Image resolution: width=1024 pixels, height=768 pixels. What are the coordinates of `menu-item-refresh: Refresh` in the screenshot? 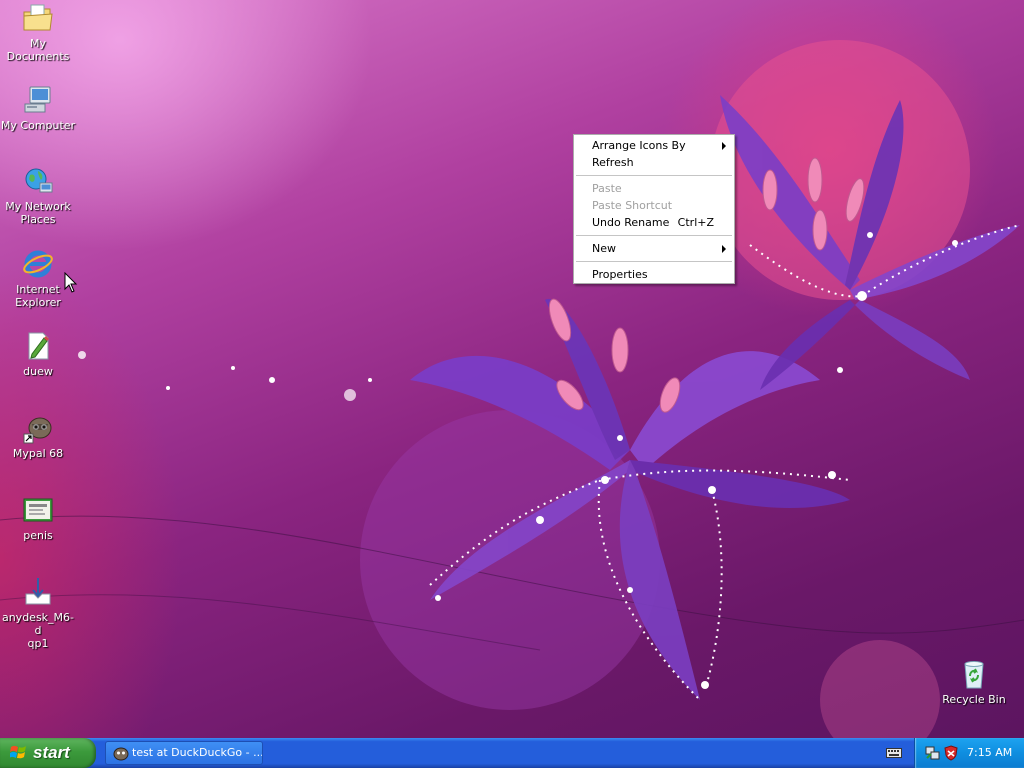 It's located at (654, 162).